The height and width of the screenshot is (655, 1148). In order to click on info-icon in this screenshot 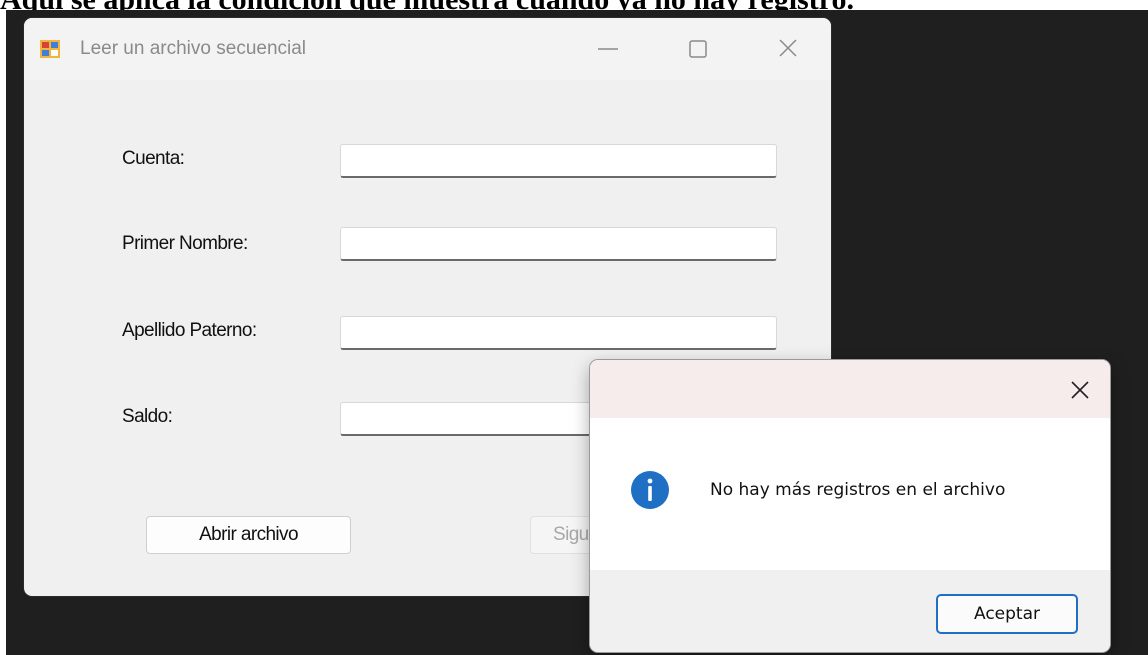, I will do `click(650, 490)`.